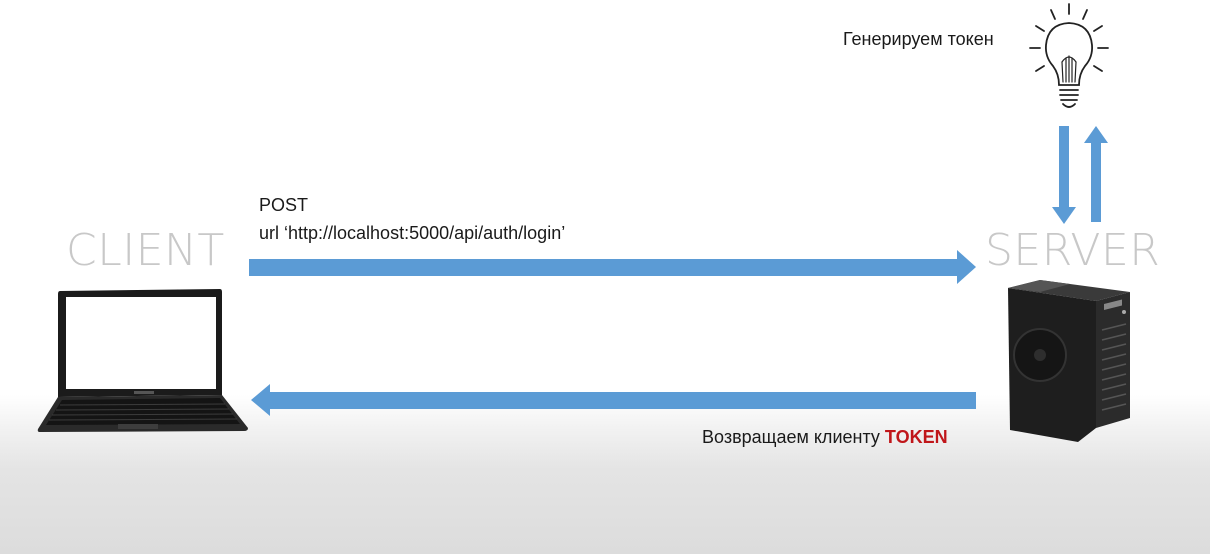 The image size is (1210, 554). I want to click on return-text: Возвращаем клиенту, so click(791, 437).